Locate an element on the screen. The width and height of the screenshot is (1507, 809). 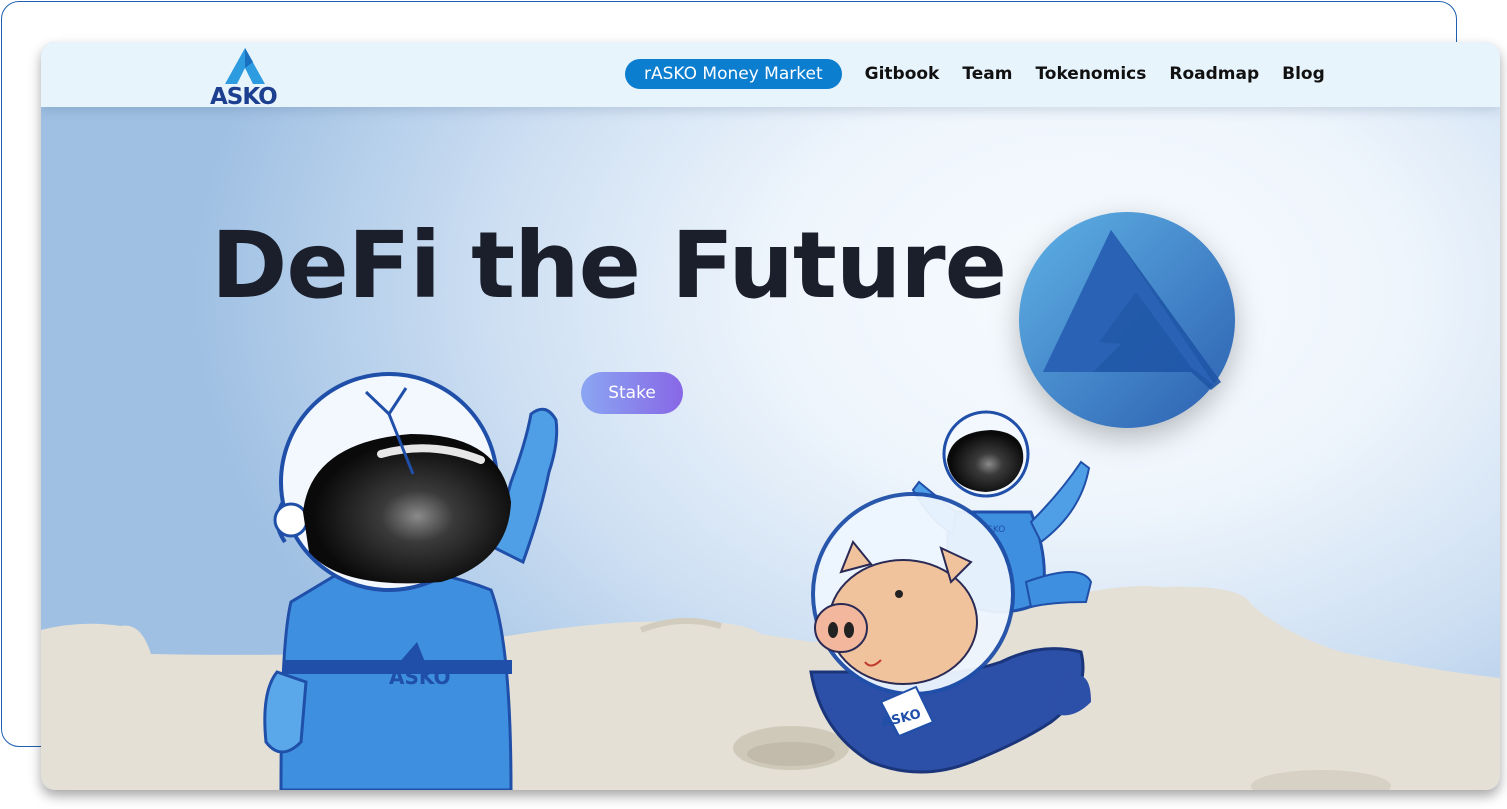
astronaut-badge: ASKO is located at coordinates (419, 677).